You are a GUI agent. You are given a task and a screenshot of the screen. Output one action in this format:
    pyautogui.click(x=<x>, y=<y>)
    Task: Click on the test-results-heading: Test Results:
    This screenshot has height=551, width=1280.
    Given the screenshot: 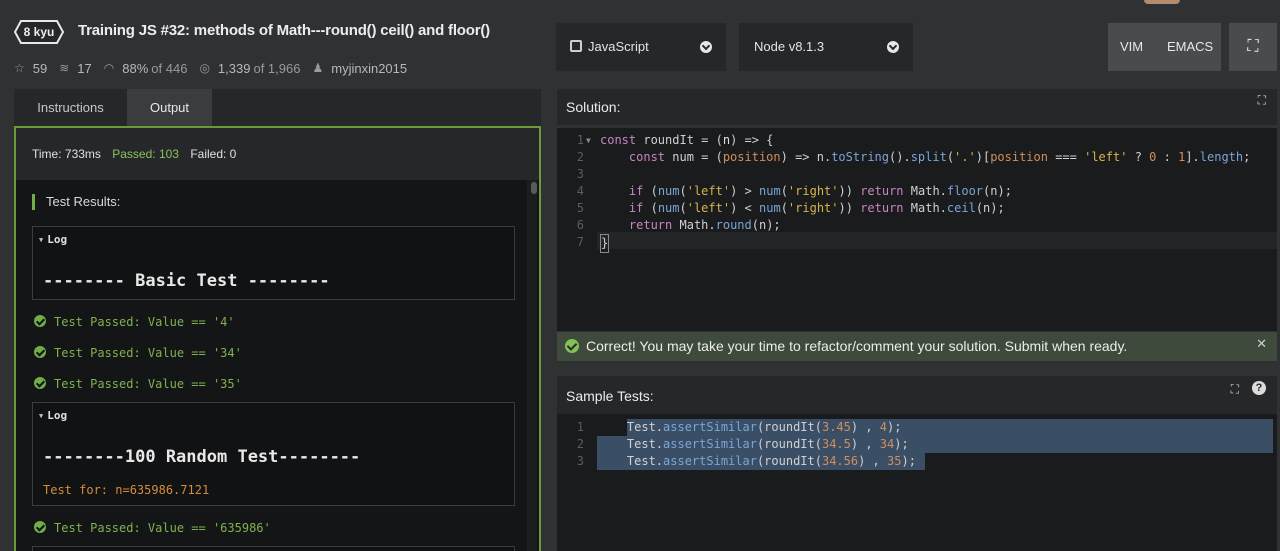 What is the action you would take?
    pyautogui.click(x=76, y=202)
    